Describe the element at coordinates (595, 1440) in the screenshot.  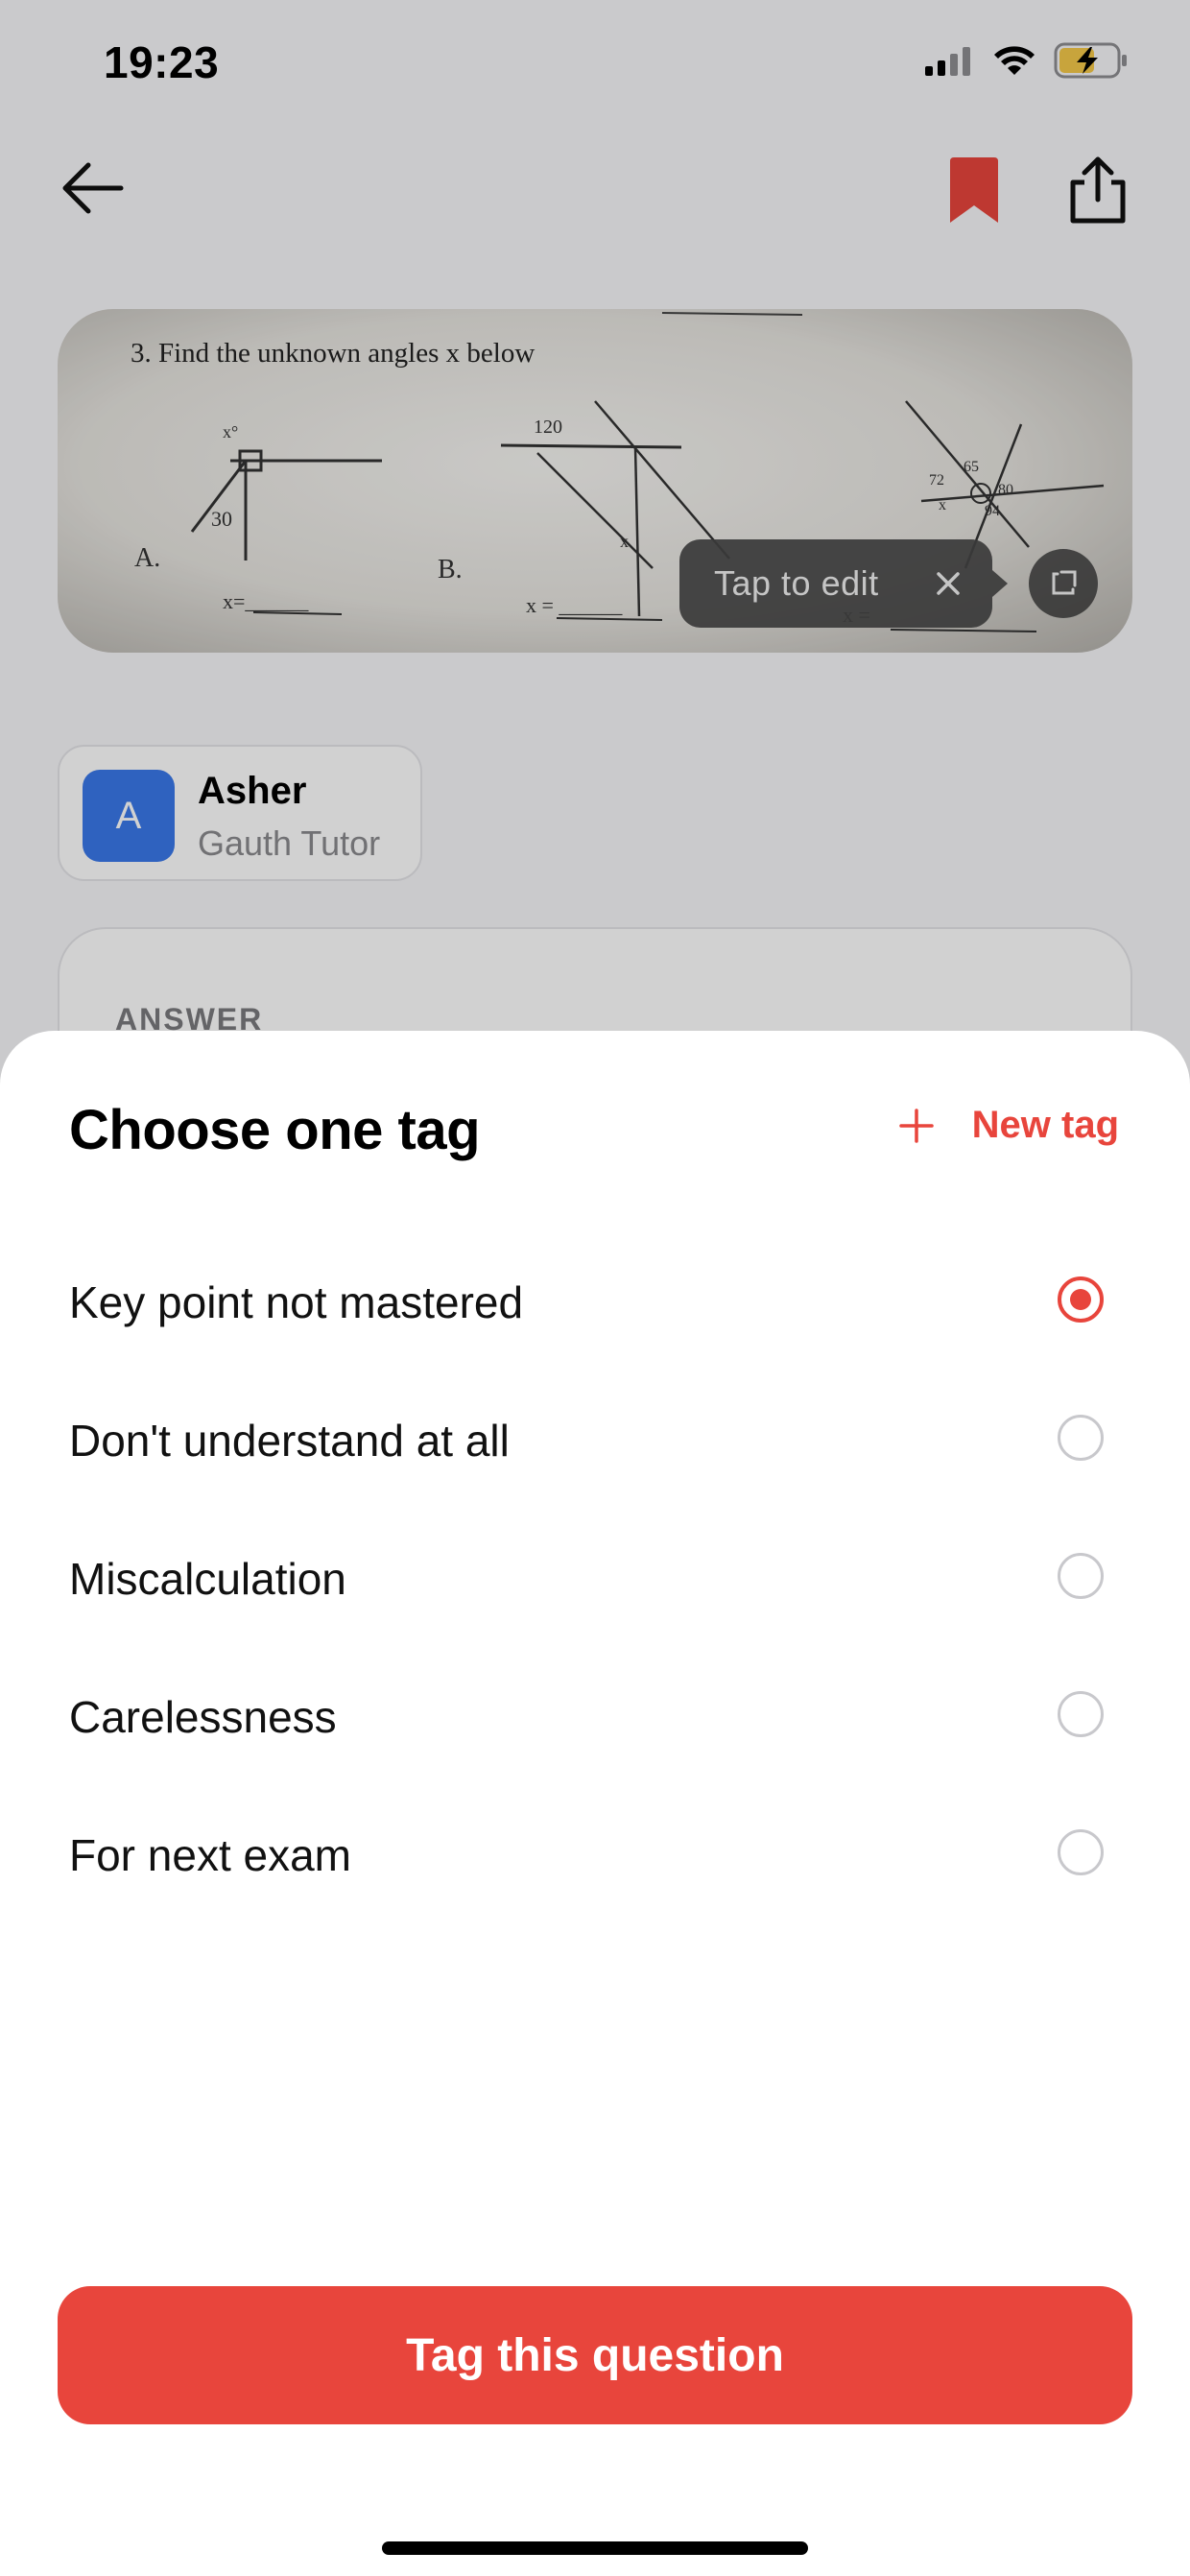
I see `tag-option: Don't understand at all` at that location.